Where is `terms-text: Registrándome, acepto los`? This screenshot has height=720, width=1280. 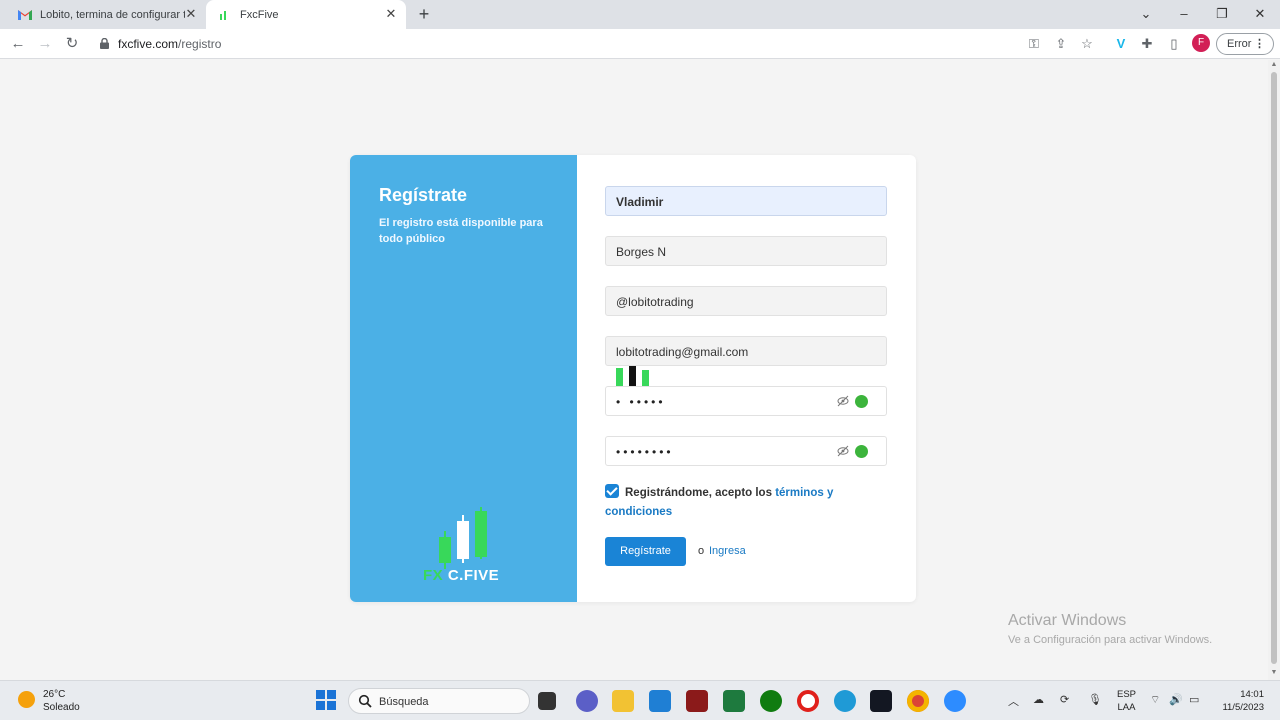 terms-text: Registrándome, acepto los is located at coordinates (700, 493).